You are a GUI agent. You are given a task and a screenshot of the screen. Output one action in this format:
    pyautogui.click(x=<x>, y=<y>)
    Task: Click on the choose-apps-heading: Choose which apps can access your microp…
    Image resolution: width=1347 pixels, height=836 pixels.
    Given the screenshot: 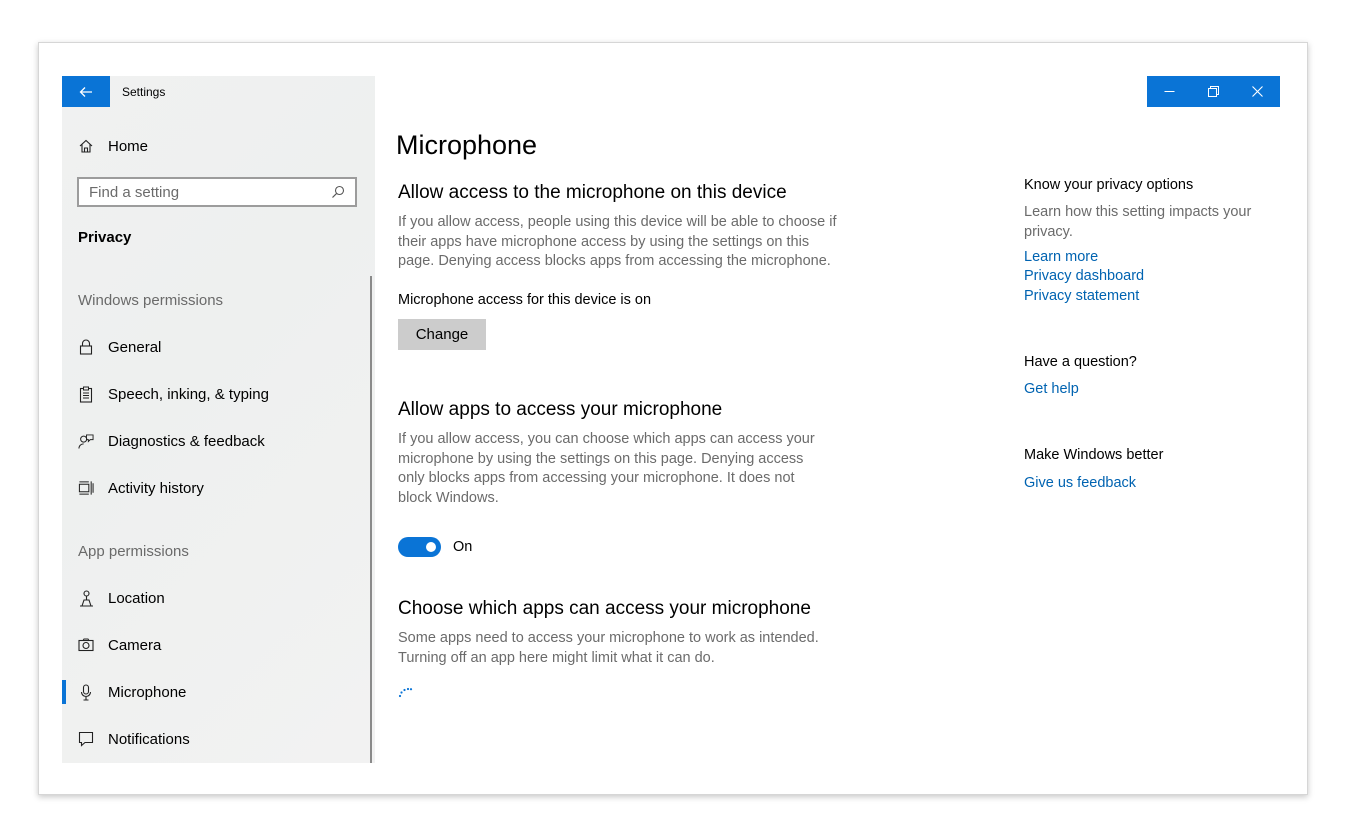 What is the action you would take?
    pyautogui.click(x=604, y=608)
    